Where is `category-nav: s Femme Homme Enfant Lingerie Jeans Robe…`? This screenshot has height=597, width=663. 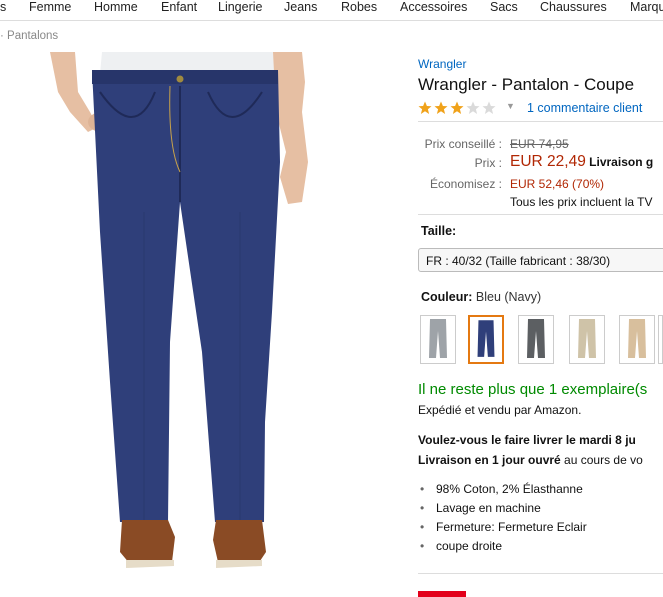 category-nav: s Femme Homme Enfant Lingerie Jeans Robe… is located at coordinates (331, 10).